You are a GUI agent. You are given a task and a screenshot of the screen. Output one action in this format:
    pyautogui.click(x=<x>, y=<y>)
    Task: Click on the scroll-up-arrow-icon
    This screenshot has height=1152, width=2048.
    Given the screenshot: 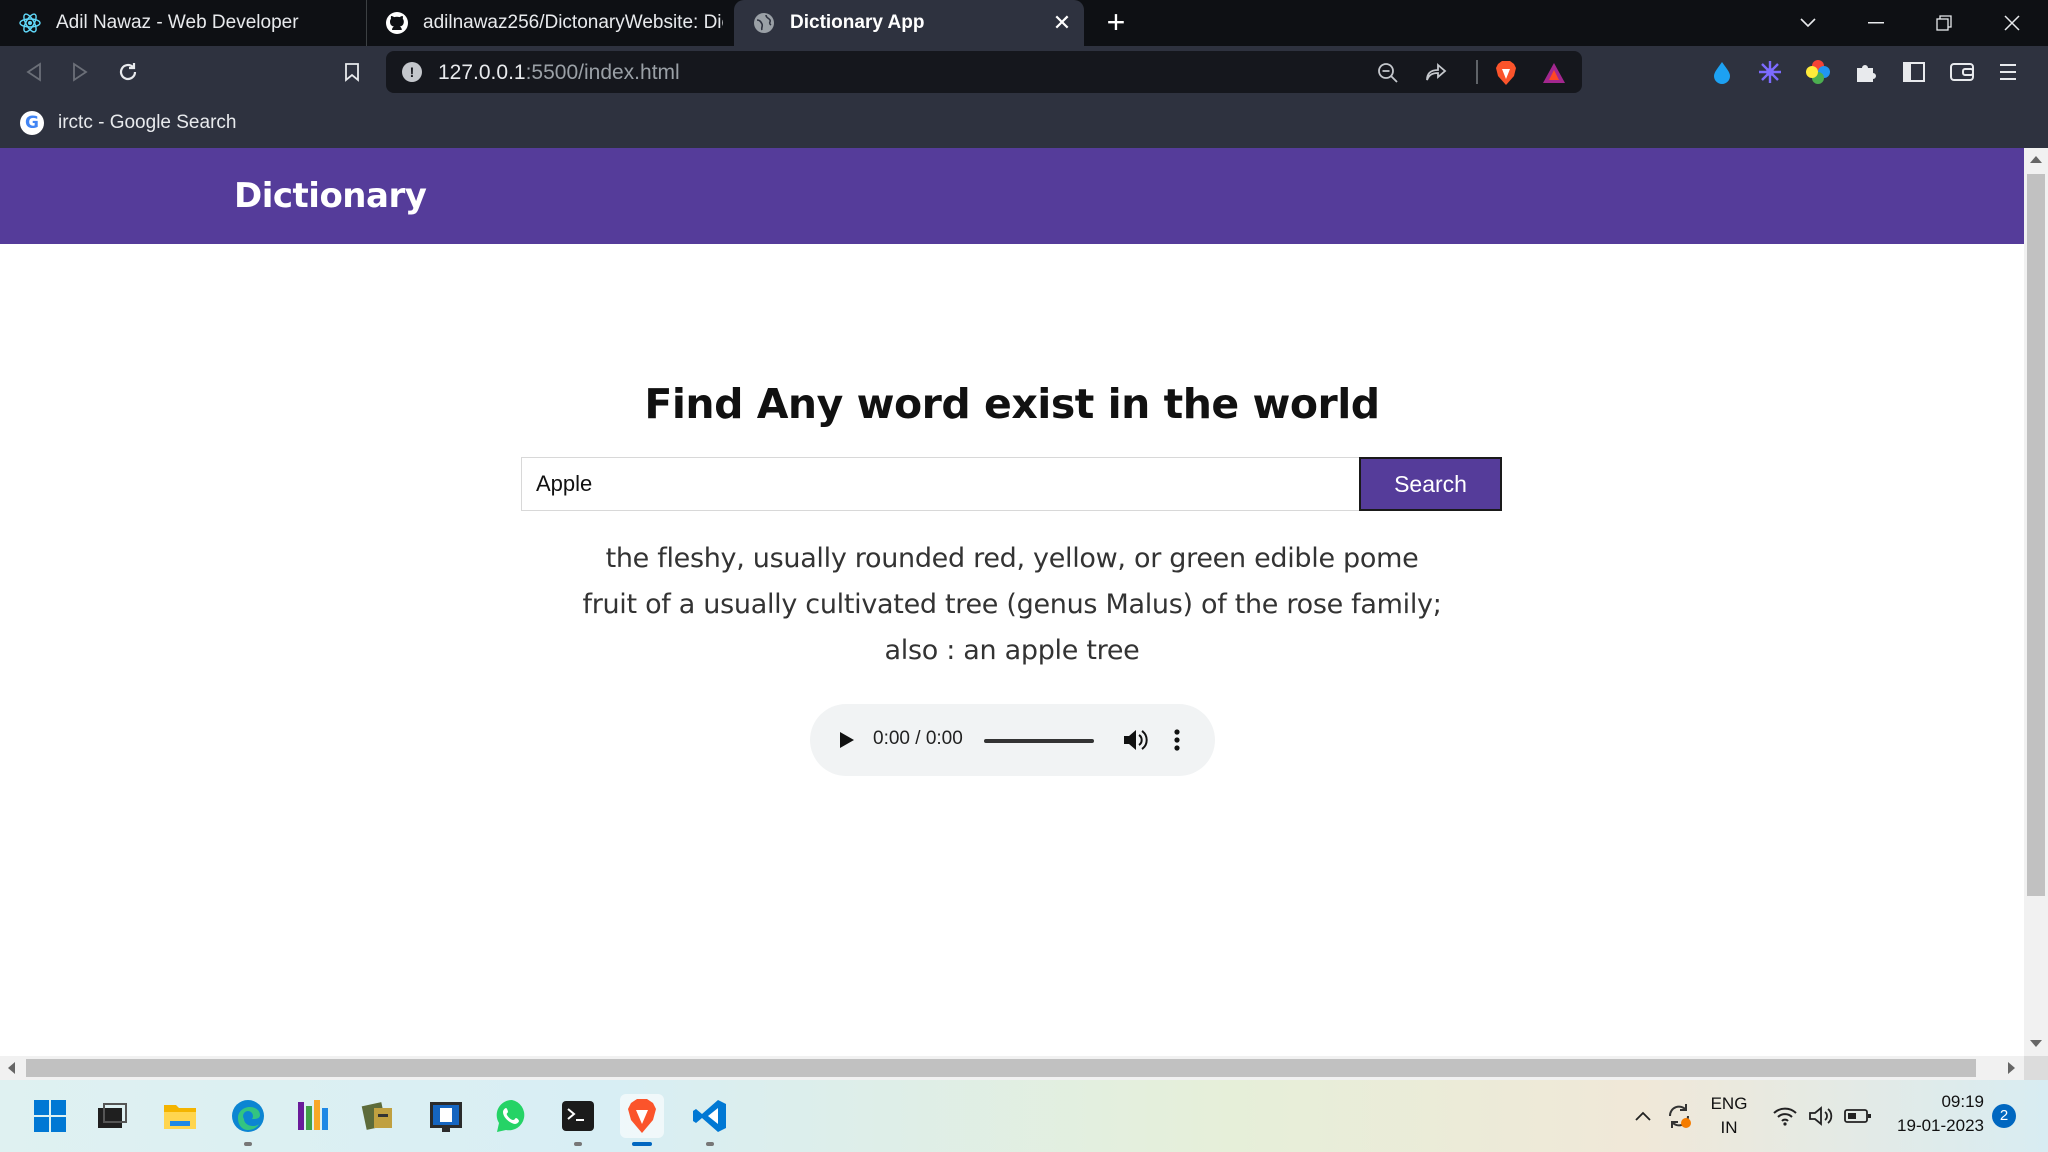 What is the action you would take?
    pyautogui.click(x=2036, y=159)
    